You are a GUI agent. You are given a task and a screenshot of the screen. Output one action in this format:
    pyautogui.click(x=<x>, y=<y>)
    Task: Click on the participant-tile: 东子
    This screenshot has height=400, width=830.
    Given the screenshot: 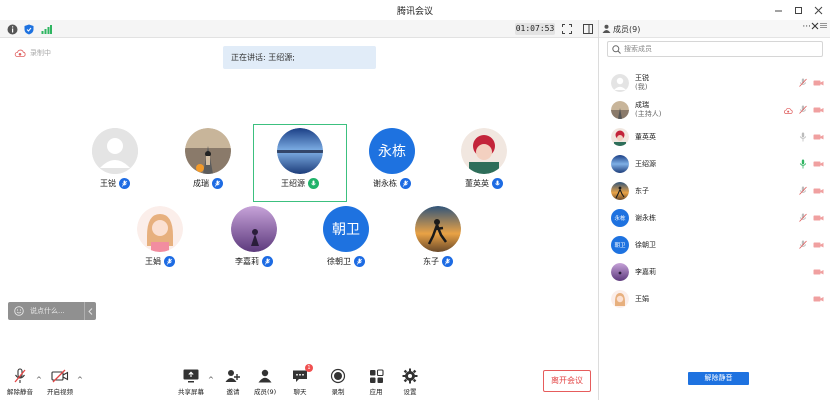 What is the action you would take?
    pyautogui.click(x=438, y=244)
    